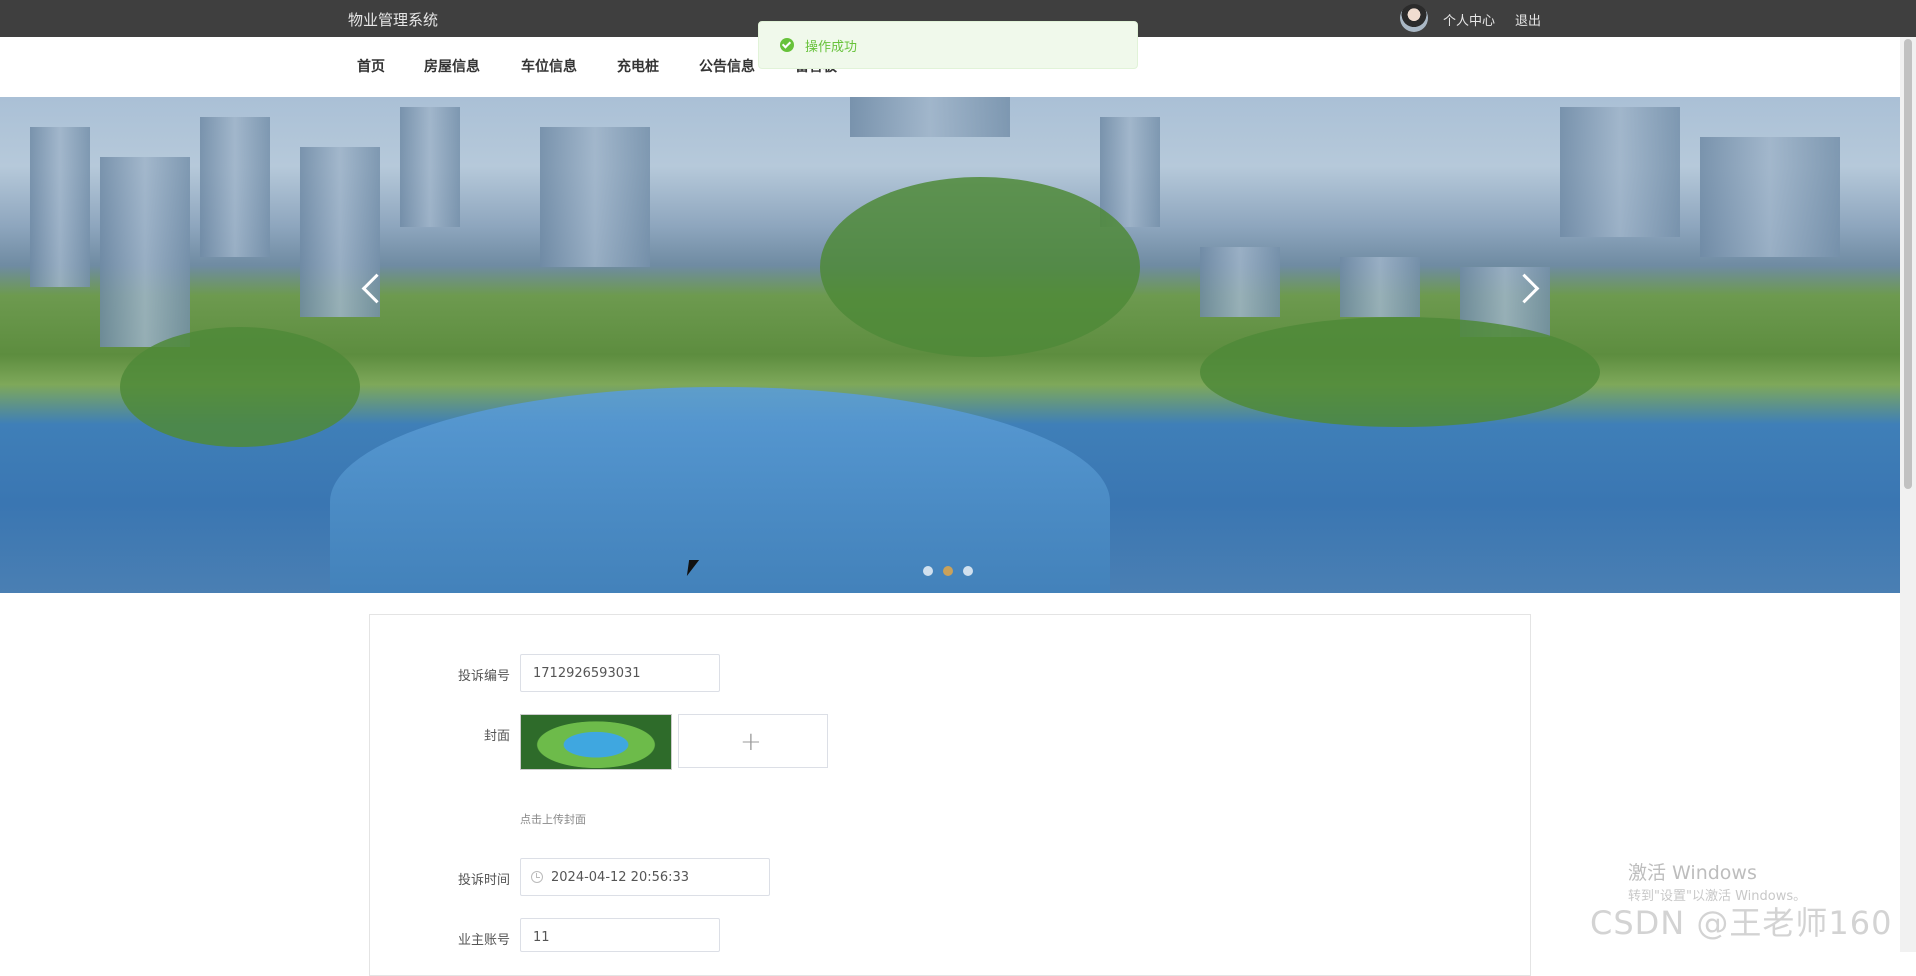 This screenshot has height=976, width=1916. Describe the element at coordinates (727, 66) in the screenshot. I see `nav-item-notices: 公告信息` at that location.